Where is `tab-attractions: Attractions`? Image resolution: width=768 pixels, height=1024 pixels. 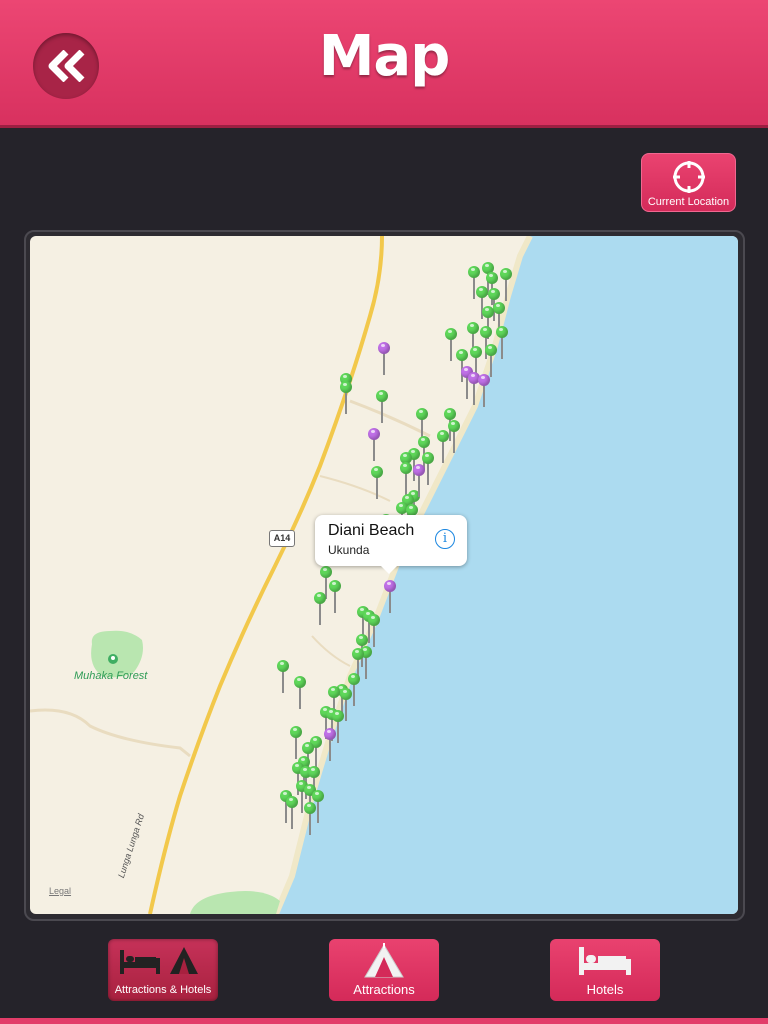
tab-attractions: Attractions is located at coordinates (384, 970).